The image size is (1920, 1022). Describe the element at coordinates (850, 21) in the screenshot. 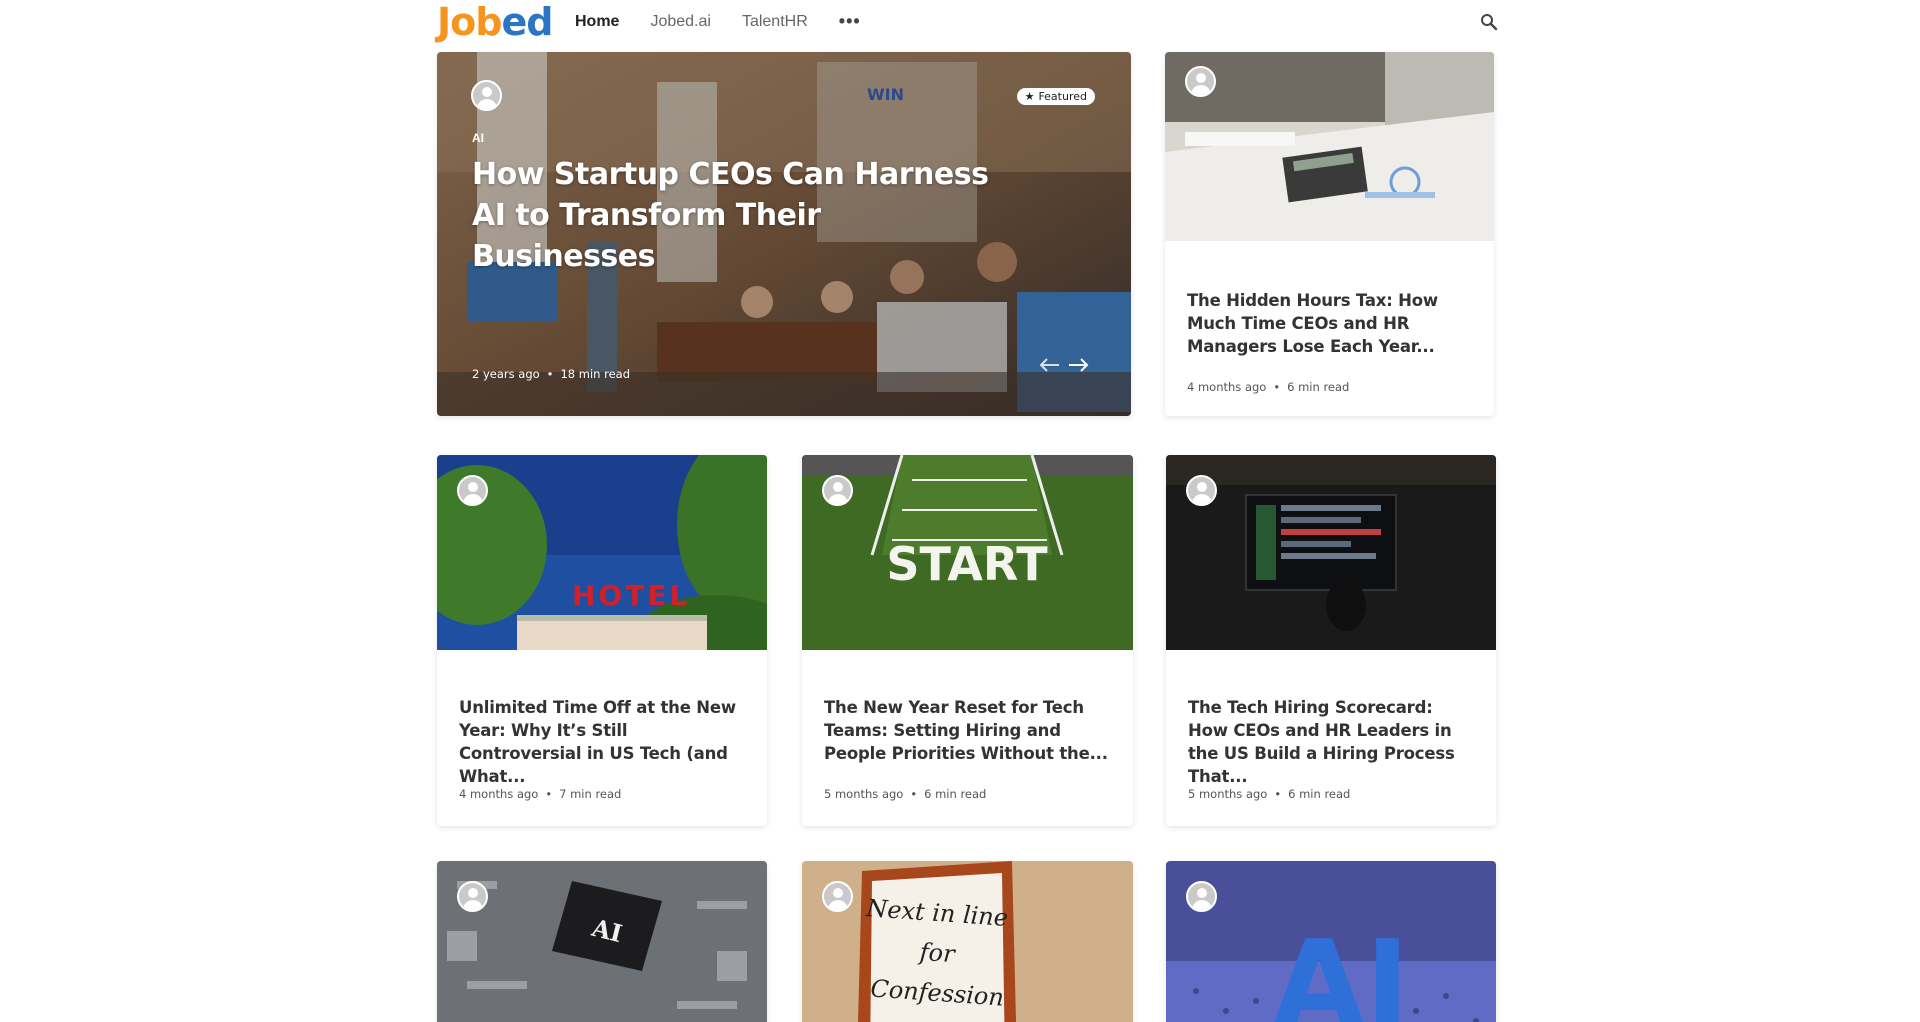

I see `more-menu-icon: •••` at that location.